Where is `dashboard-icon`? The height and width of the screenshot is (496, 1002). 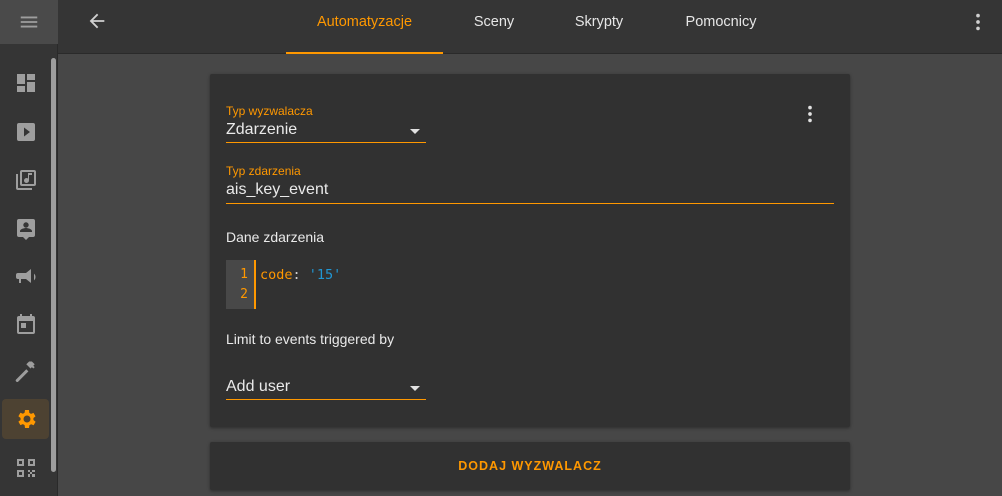
dashboard-icon is located at coordinates (25, 83).